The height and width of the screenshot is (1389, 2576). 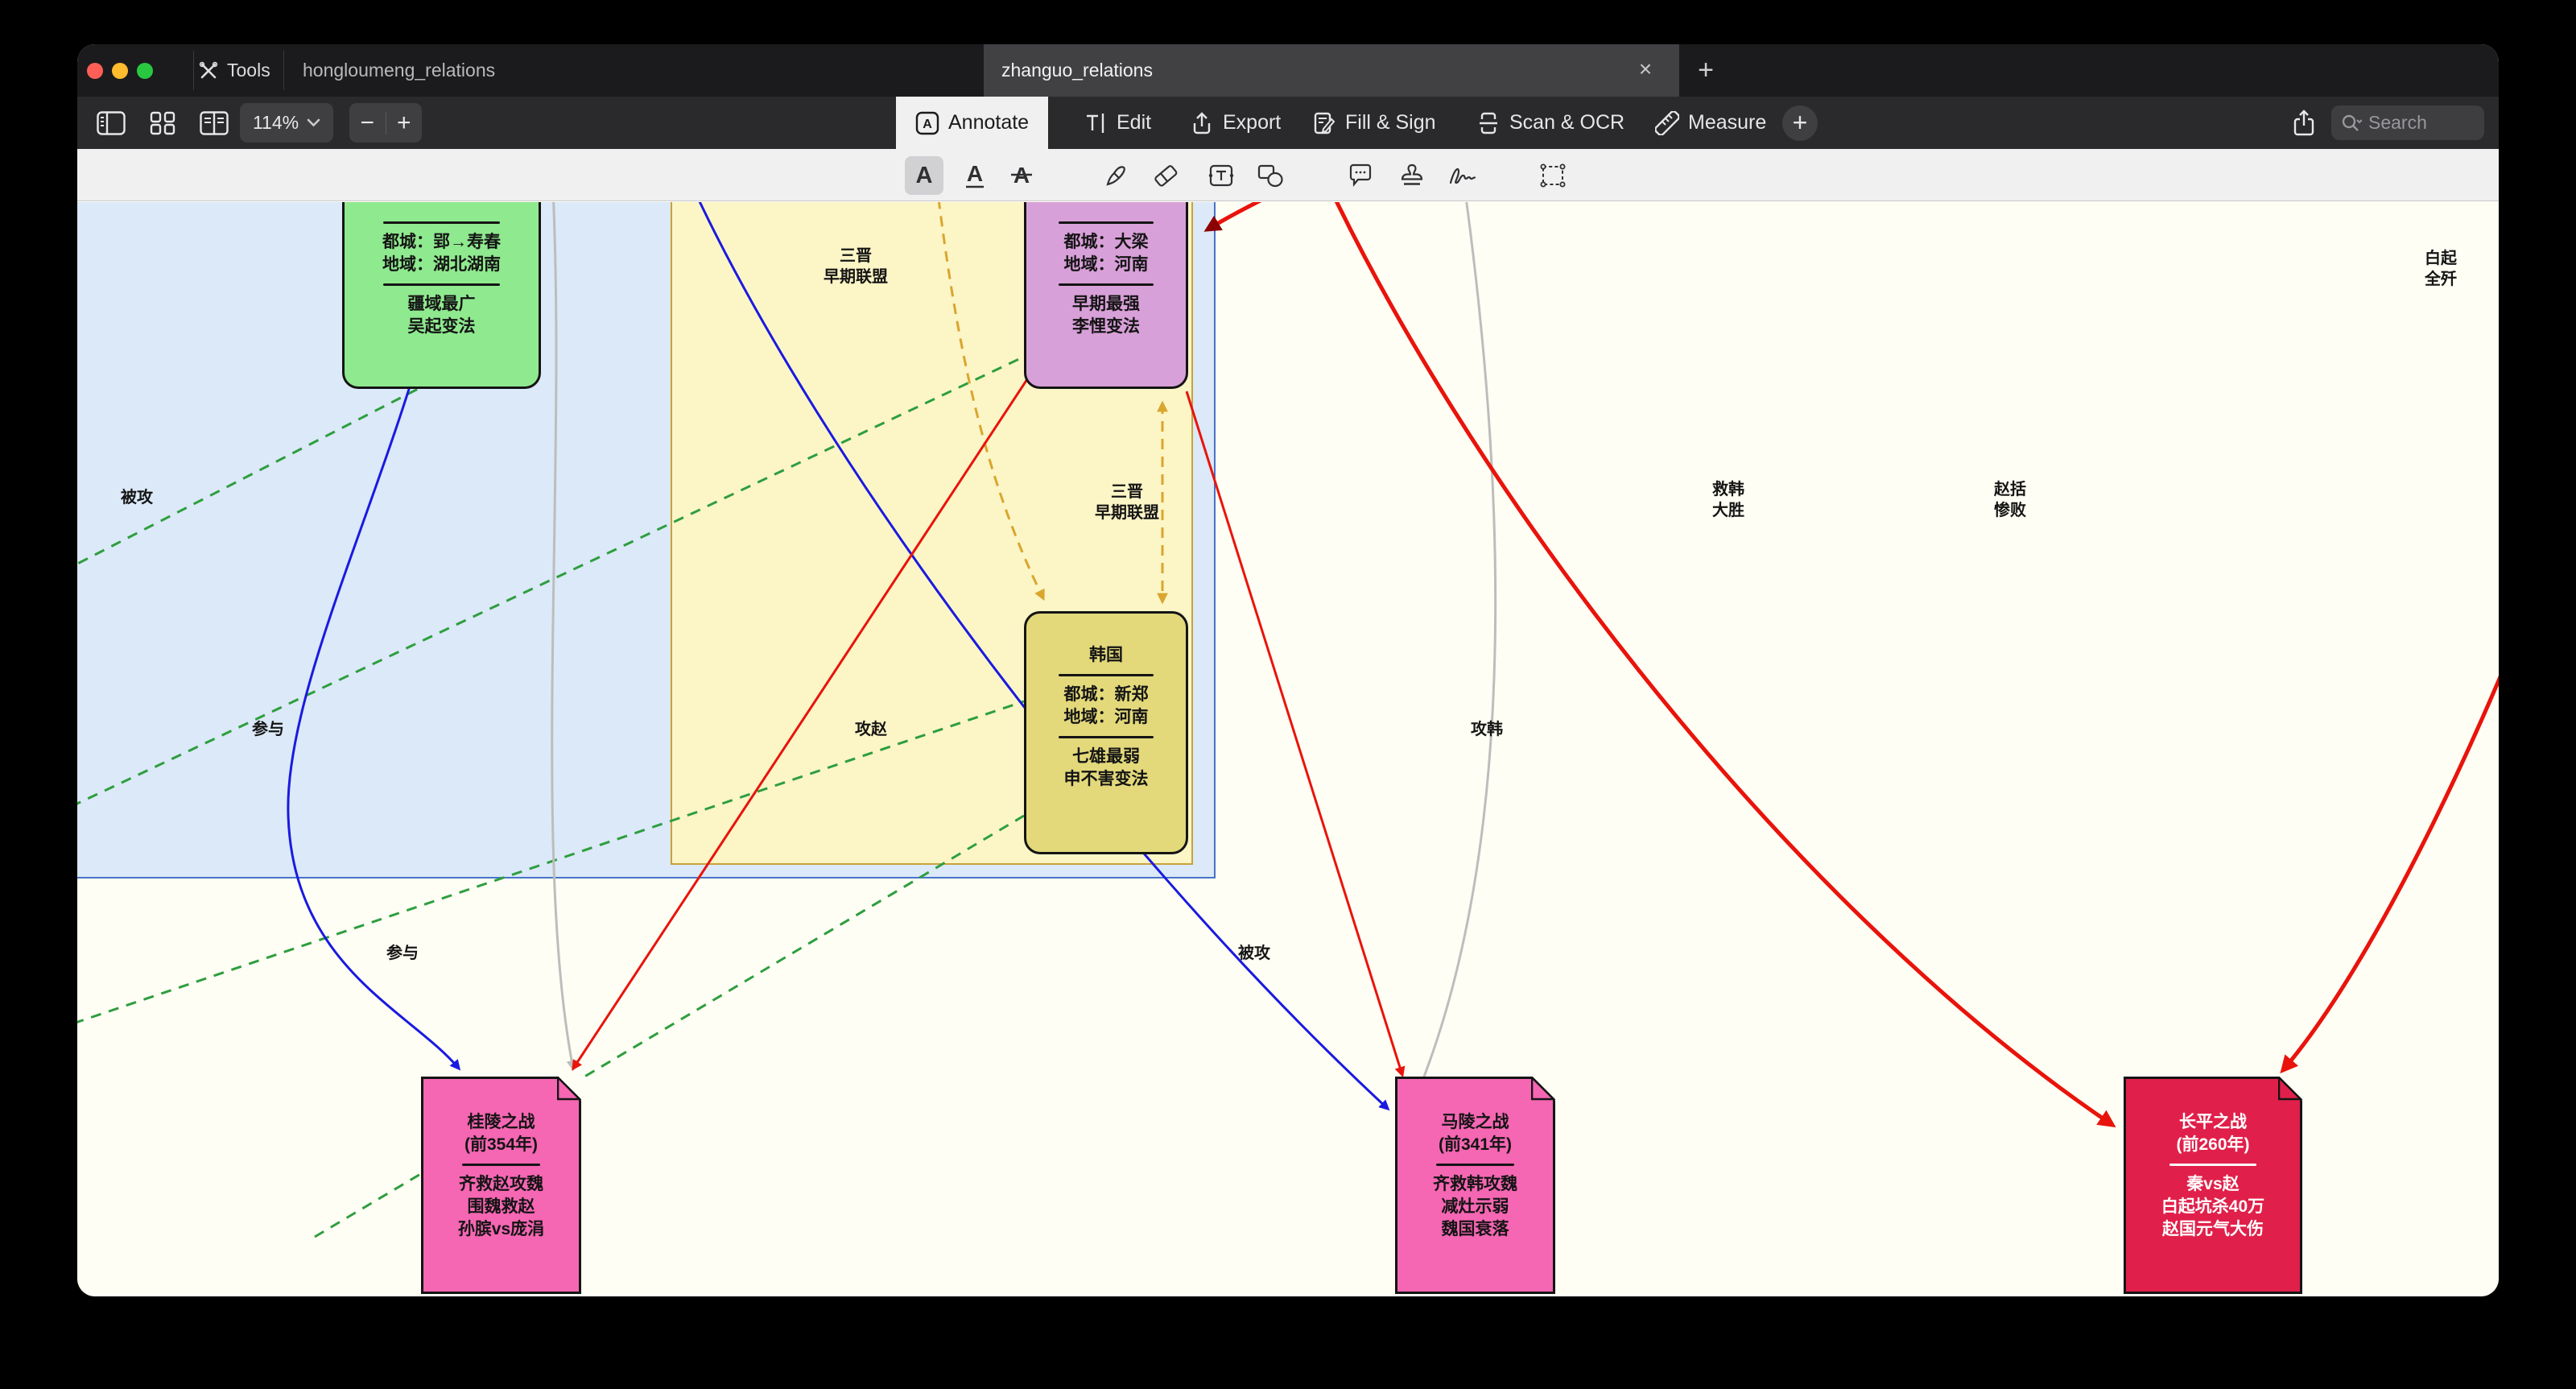 I want to click on signature-button, so click(x=1462, y=175).